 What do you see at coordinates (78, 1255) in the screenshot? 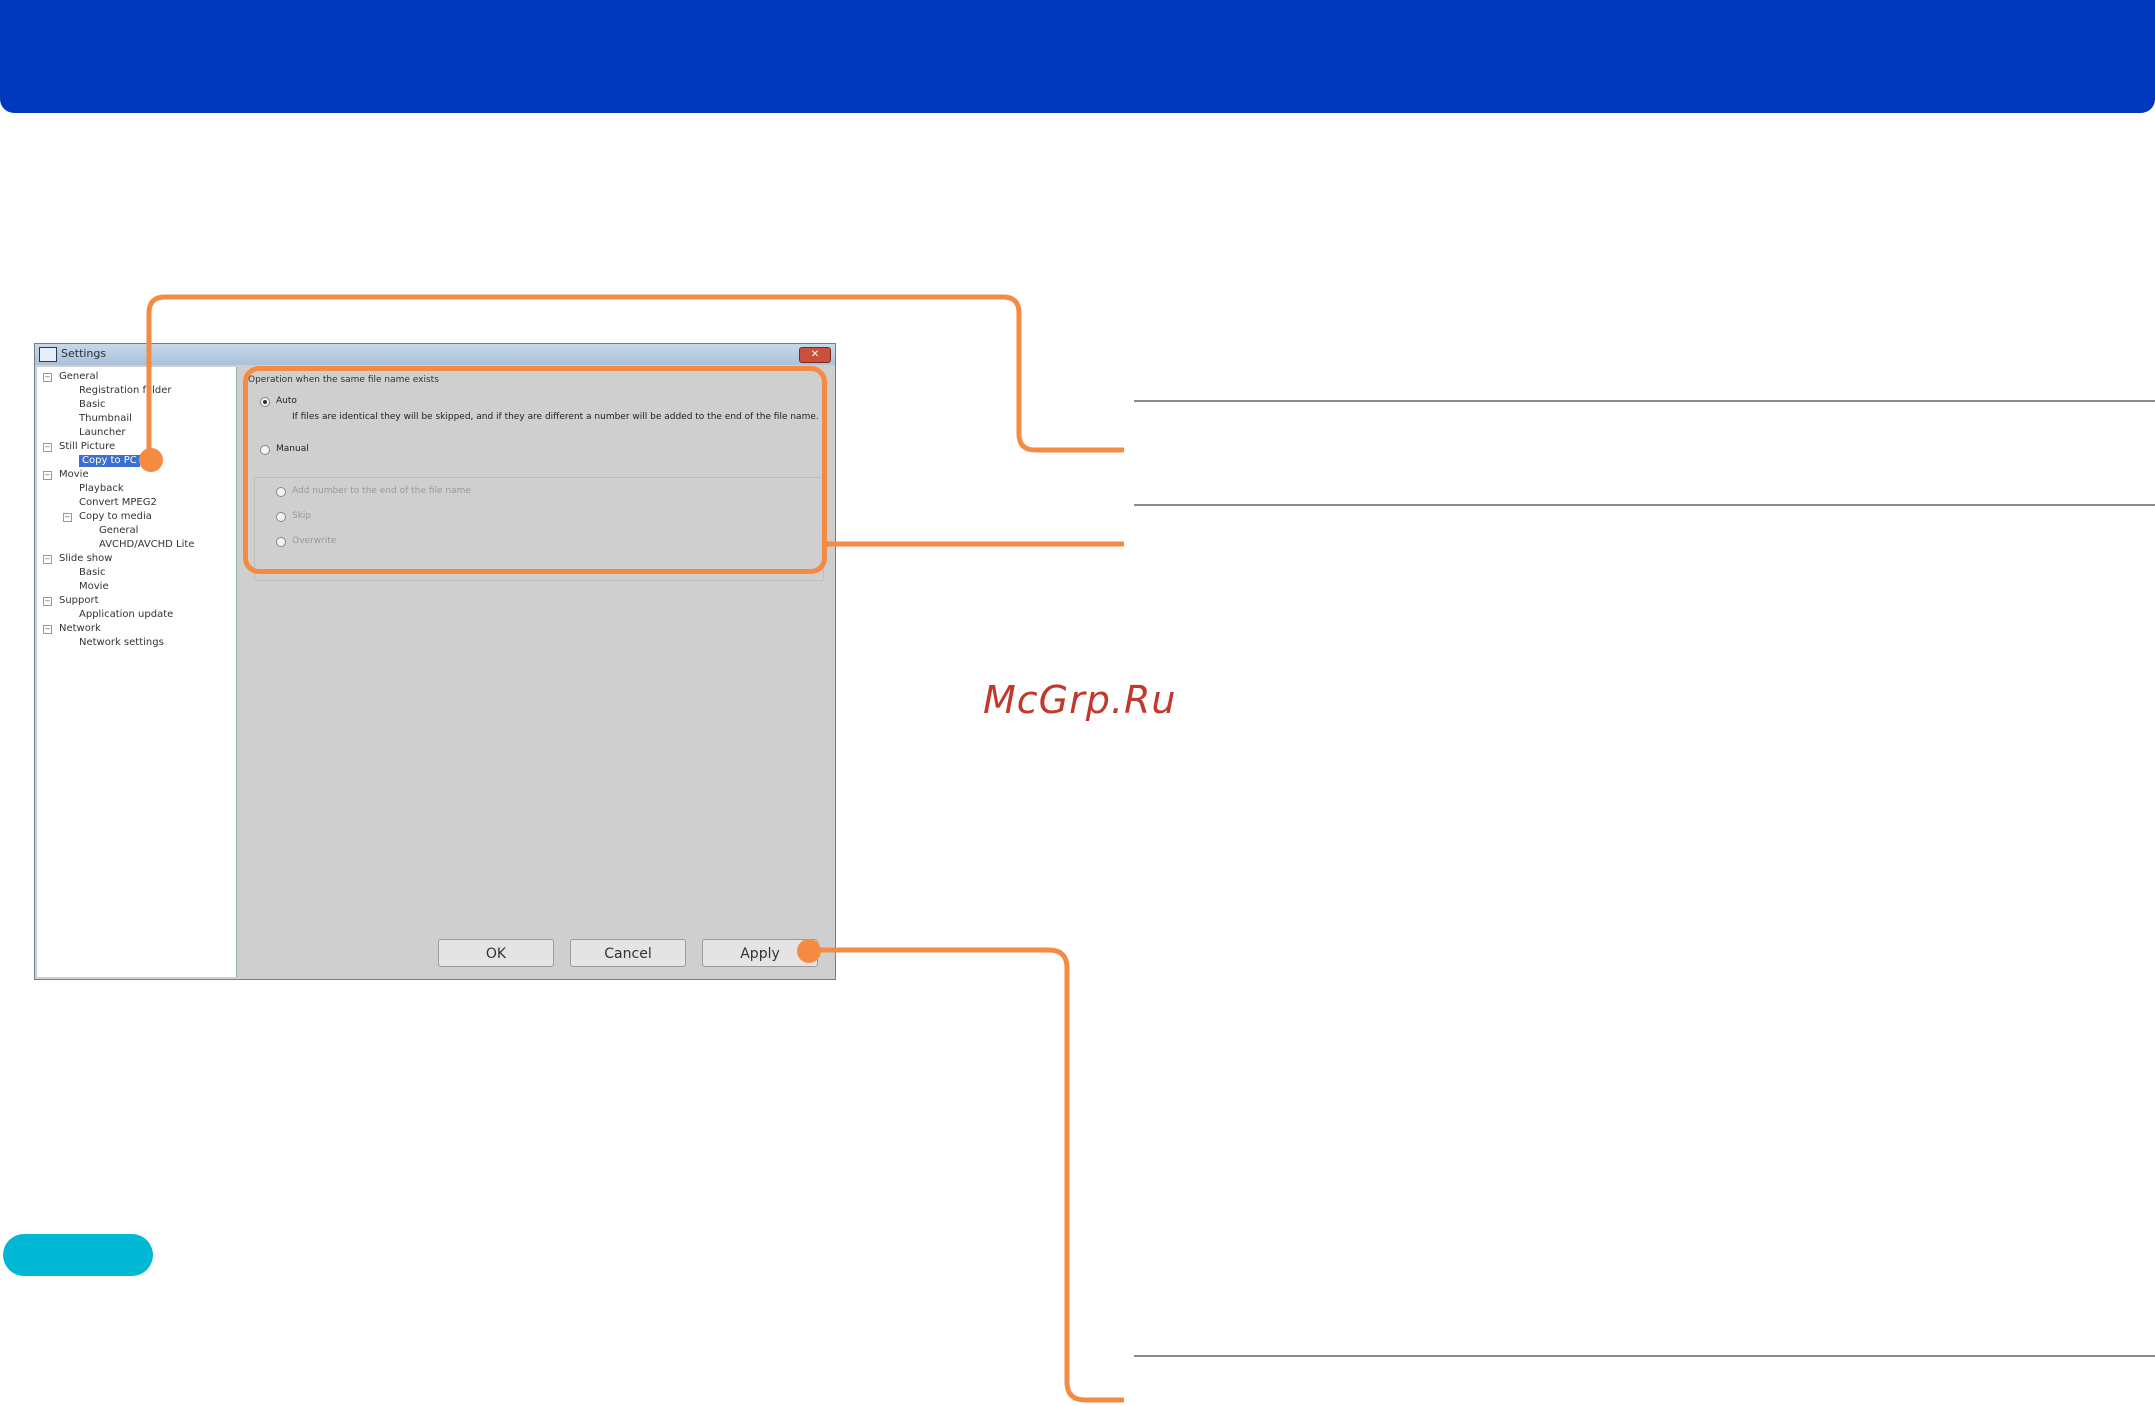
I see `teal-pill-badge` at bounding box center [78, 1255].